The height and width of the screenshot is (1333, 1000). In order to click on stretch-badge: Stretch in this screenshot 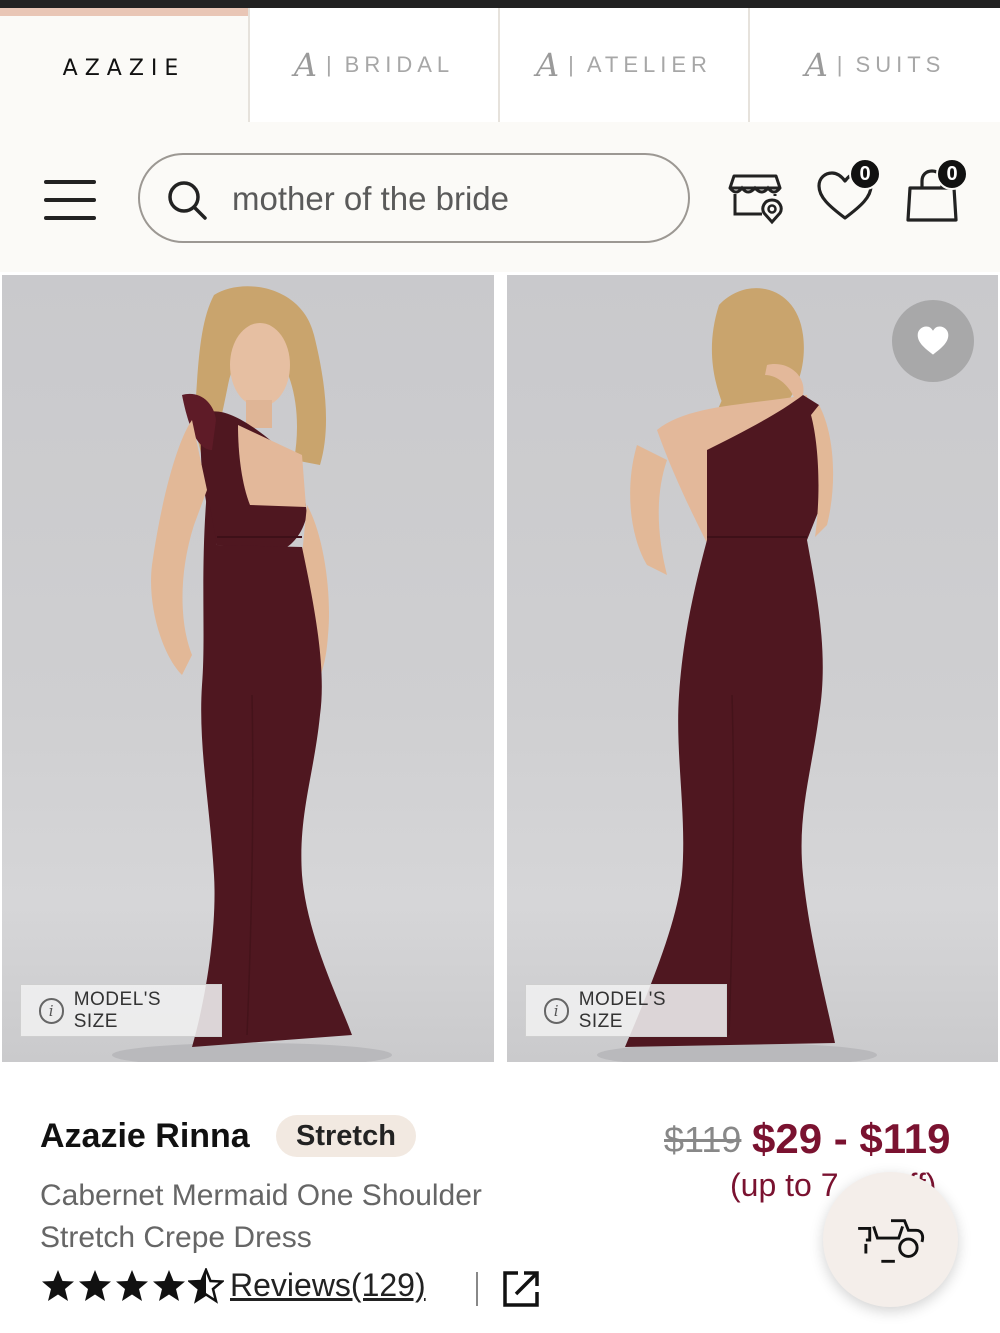, I will do `click(346, 1136)`.